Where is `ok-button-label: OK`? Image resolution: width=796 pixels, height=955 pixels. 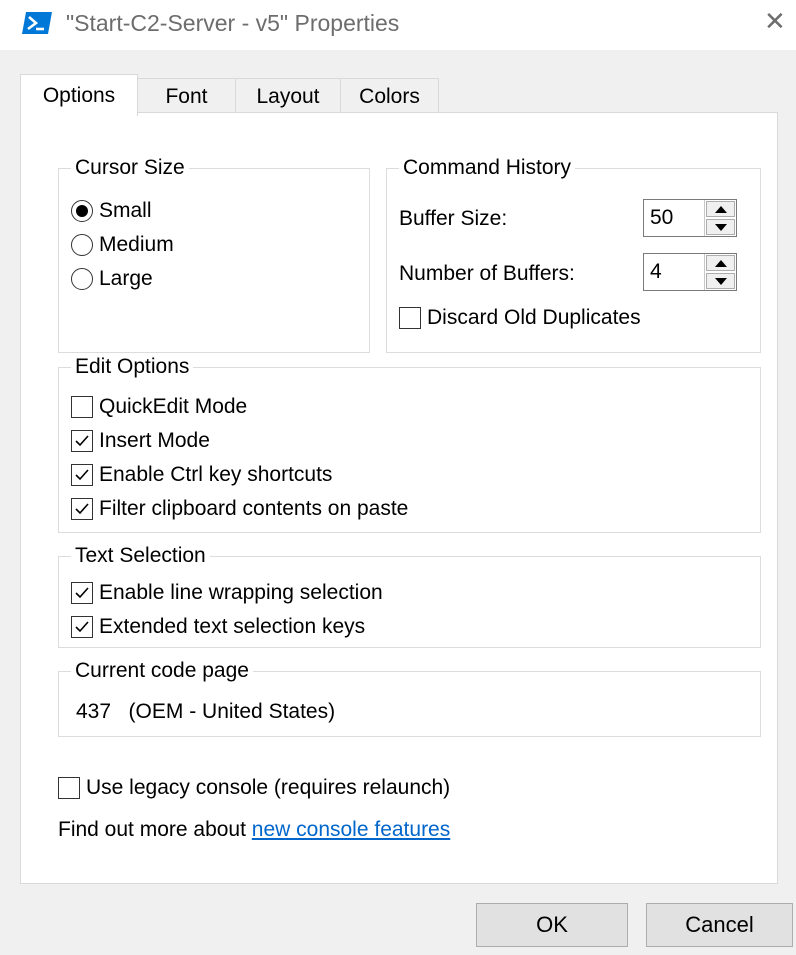 ok-button-label: OK is located at coordinates (552, 924).